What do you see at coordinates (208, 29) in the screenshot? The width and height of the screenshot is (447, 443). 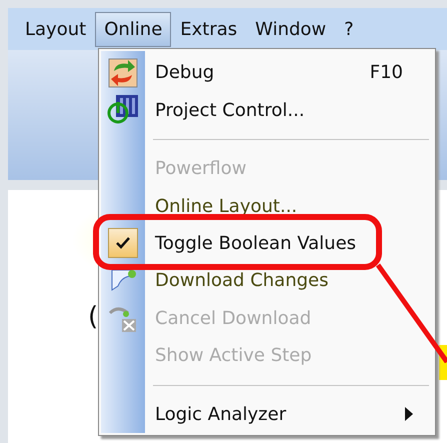 I see `menu-bar-item: Extras` at bounding box center [208, 29].